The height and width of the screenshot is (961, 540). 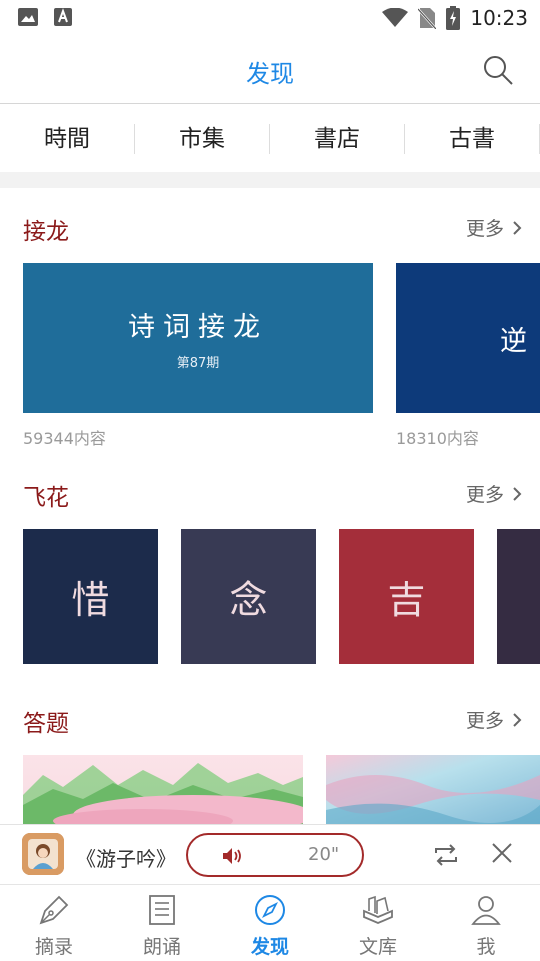 What do you see at coordinates (377, 947) in the screenshot?
I see `tab-label: 文库` at bounding box center [377, 947].